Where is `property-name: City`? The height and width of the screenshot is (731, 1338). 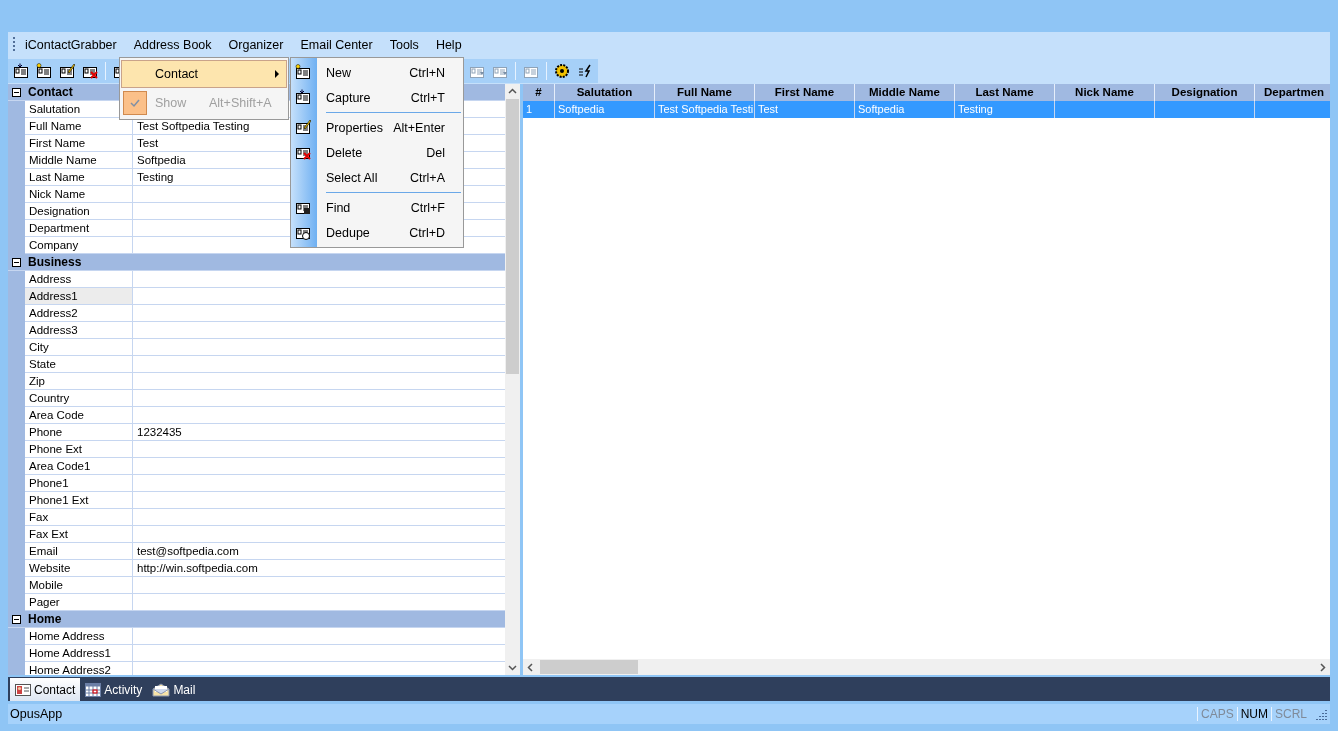 property-name: City is located at coordinates (79, 347).